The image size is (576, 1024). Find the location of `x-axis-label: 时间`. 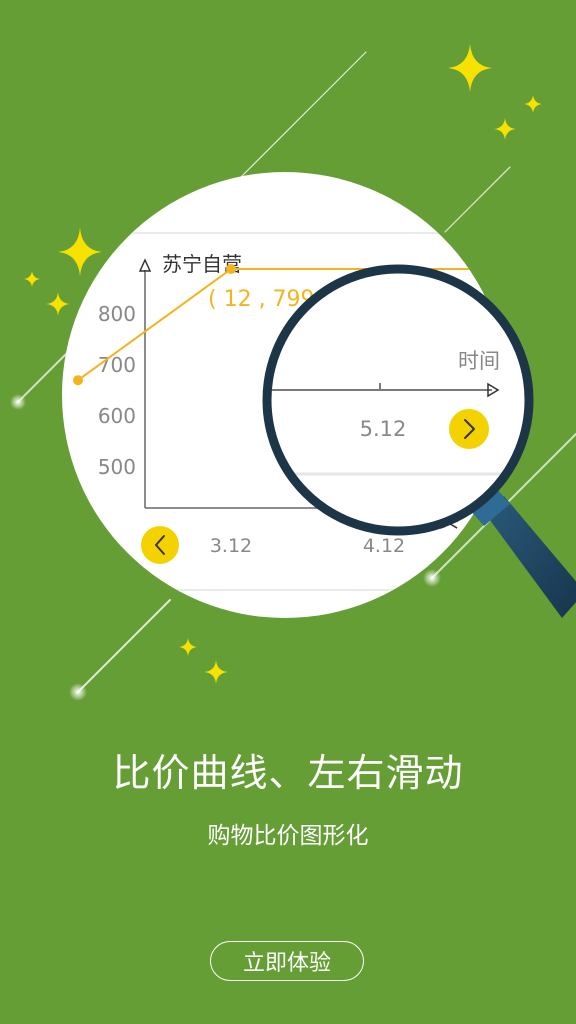

x-axis-label: 时间 is located at coordinates (479, 361).